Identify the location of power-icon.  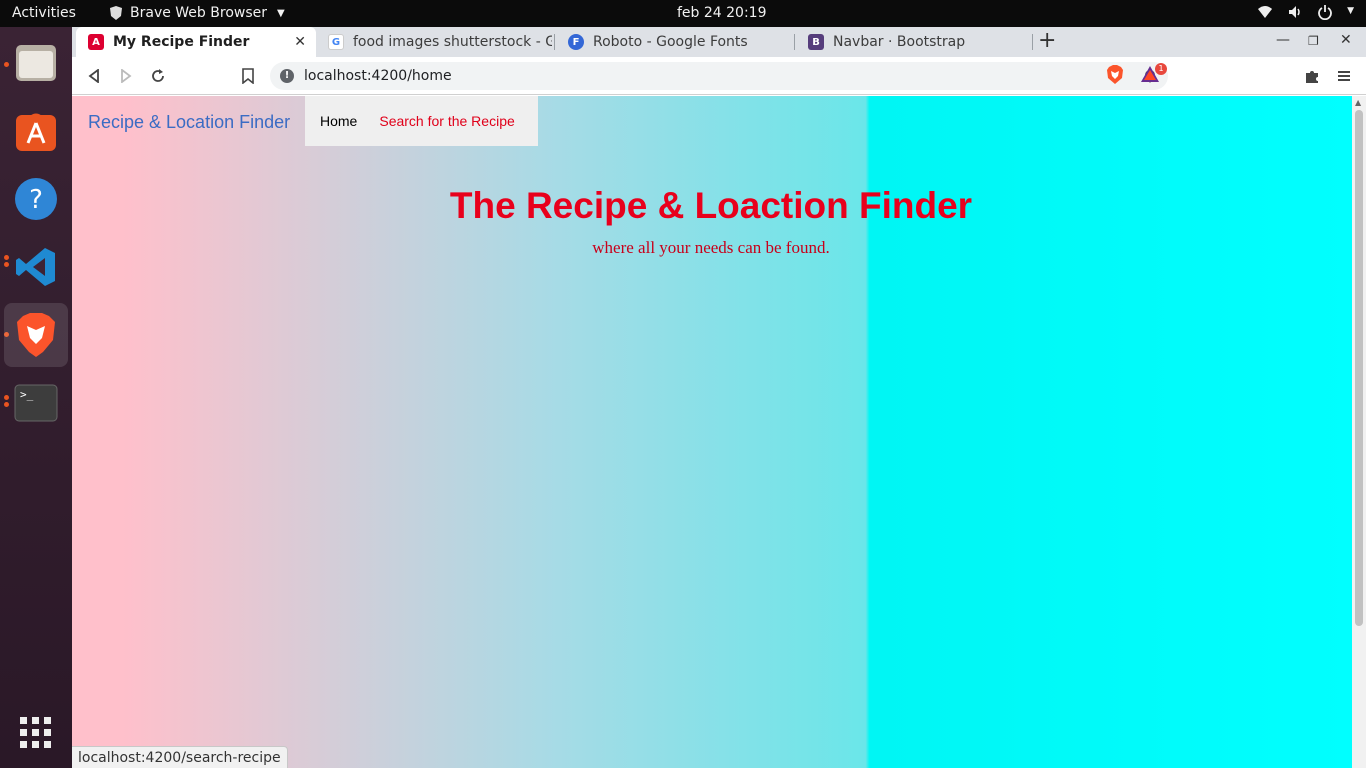
(1325, 12).